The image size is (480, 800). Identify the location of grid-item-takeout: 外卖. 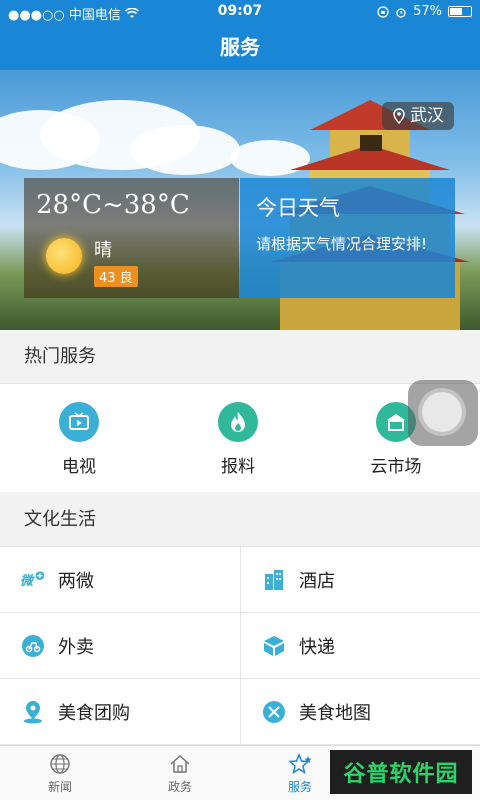
(120, 646).